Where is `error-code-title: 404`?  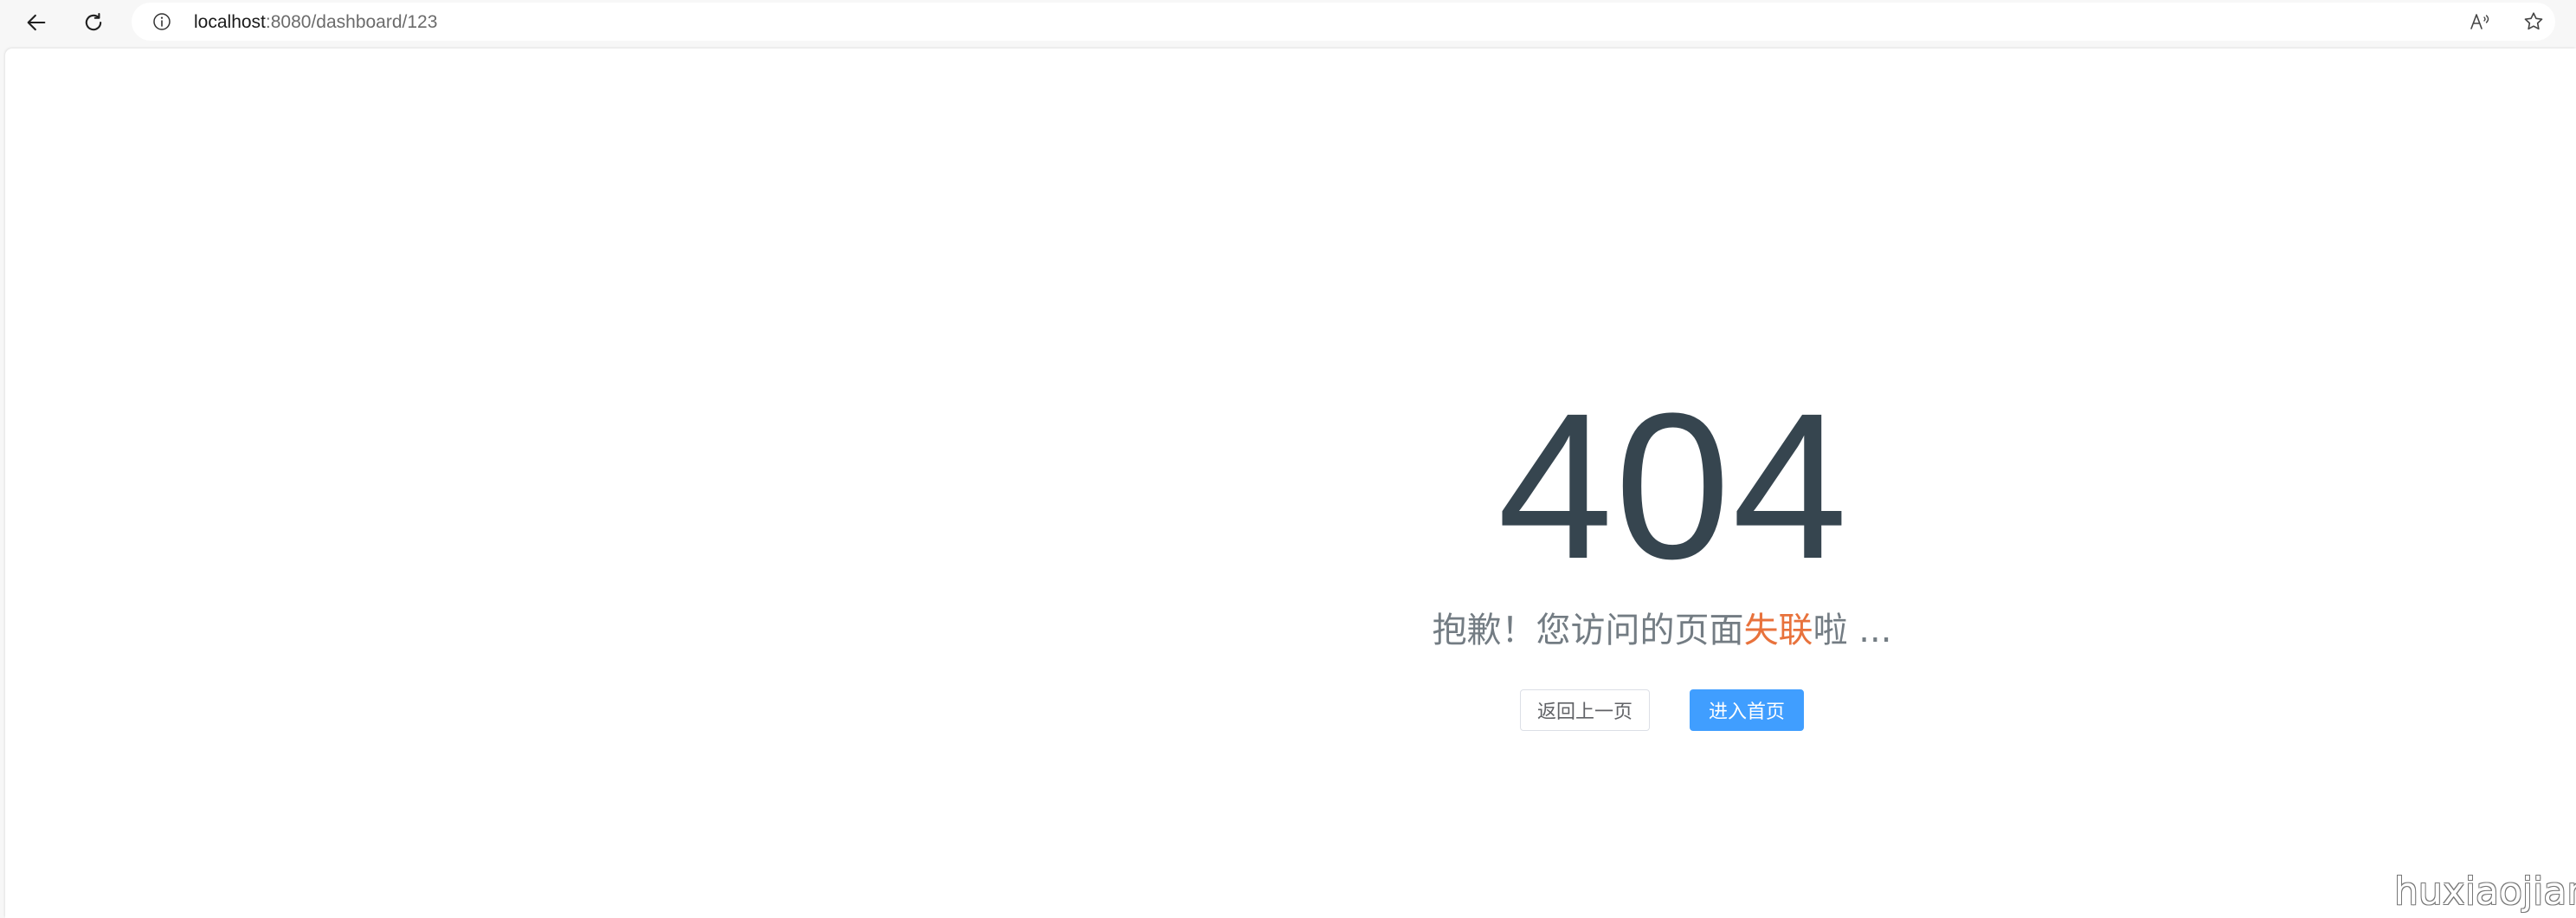 error-code-title: 404 is located at coordinates (1673, 486).